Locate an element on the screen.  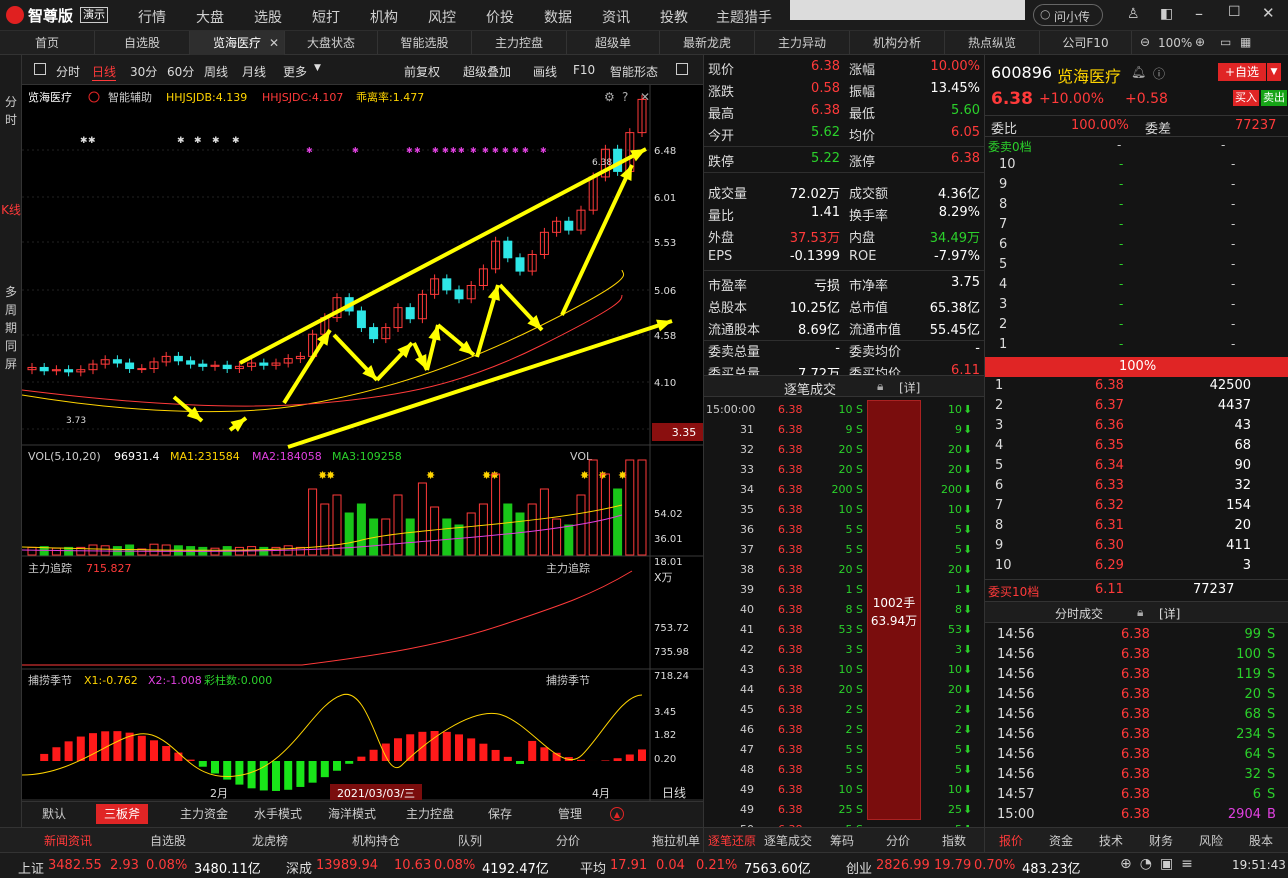
tick-detail-link: [详] is located at coordinates (909, 387).